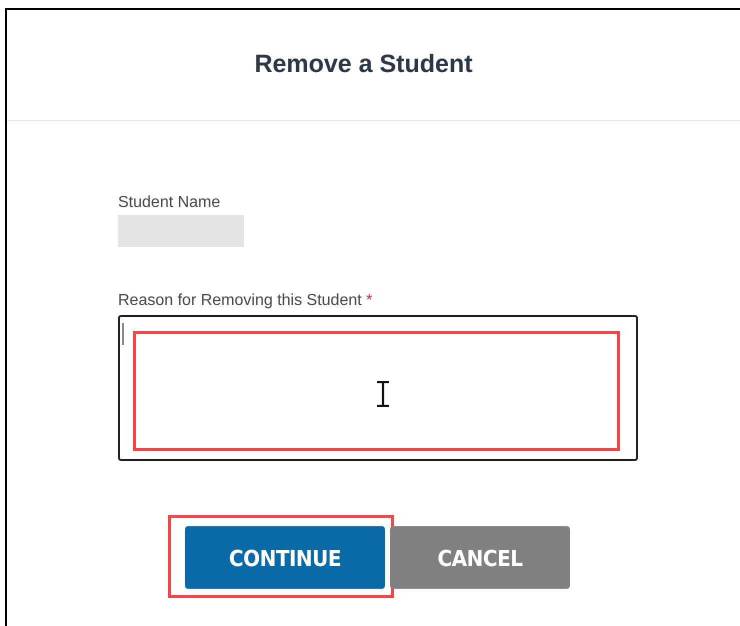 The width and height of the screenshot is (740, 626). Describe the element at coordinates (170, 203) in the screenshot. I see `field-label: Student Name` at that location.